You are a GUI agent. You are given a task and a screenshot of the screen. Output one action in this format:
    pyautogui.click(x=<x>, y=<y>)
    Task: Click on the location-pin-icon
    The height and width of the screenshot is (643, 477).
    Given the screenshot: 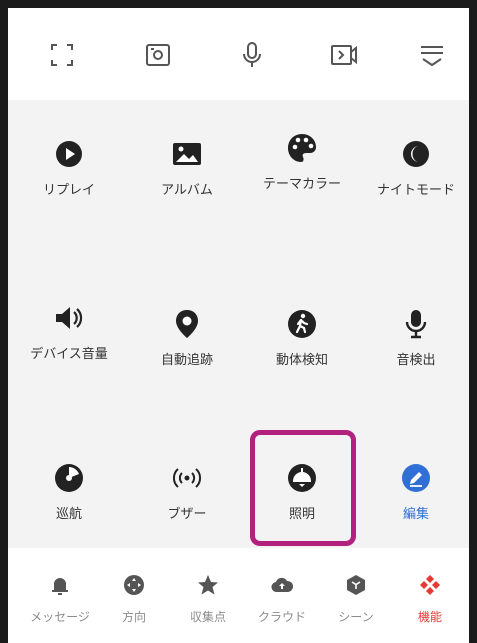 What is the action you would take?
    pyautogui.click(x=187, y=324)
    